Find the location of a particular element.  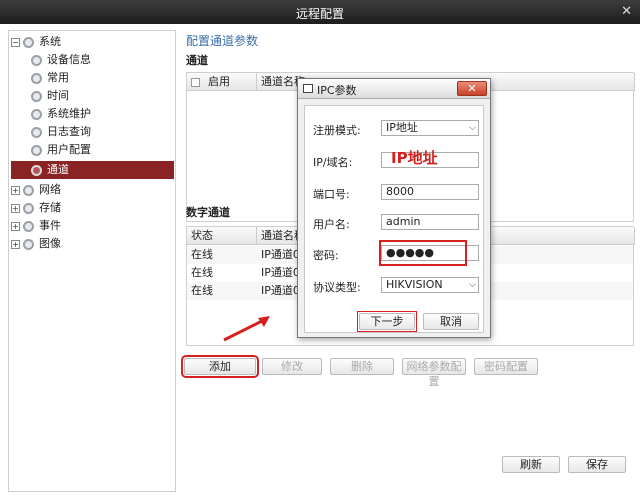

sidebar-item-label: 用户配置 is located at coordinates (69, 149).